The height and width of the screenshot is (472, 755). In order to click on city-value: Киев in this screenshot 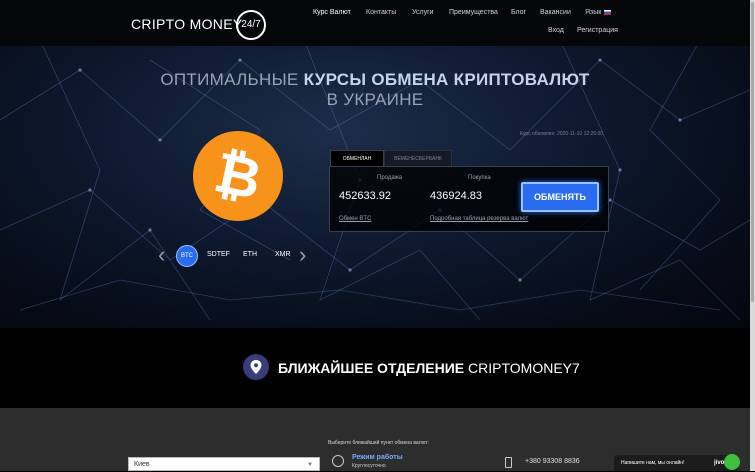, I will do `click(142, 464)`.